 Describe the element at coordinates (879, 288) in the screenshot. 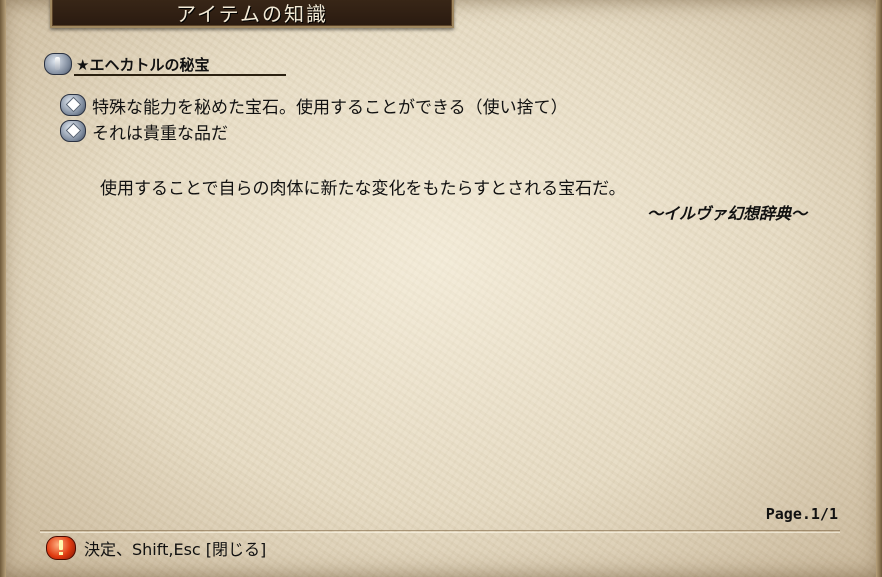

I see `window-right-edge` at that location.